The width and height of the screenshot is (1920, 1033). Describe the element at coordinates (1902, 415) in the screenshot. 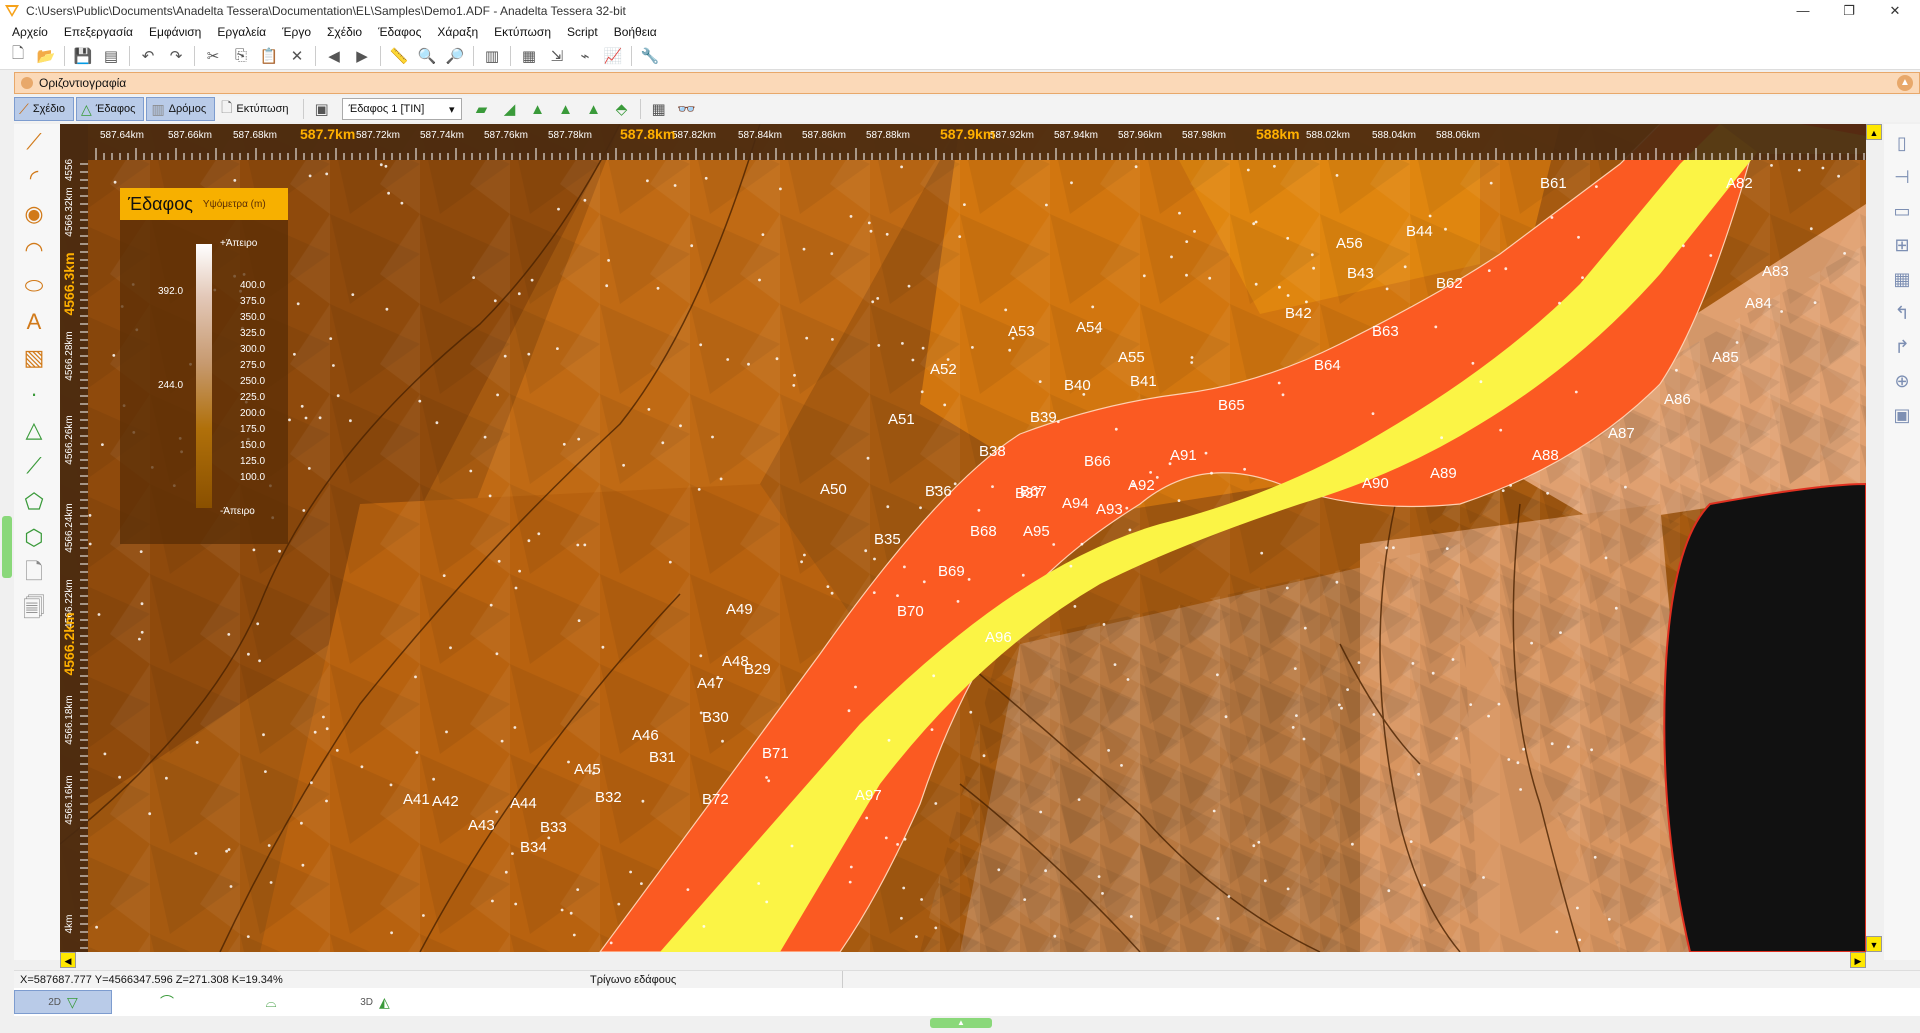

I see `report-icon: ▣` at that location.